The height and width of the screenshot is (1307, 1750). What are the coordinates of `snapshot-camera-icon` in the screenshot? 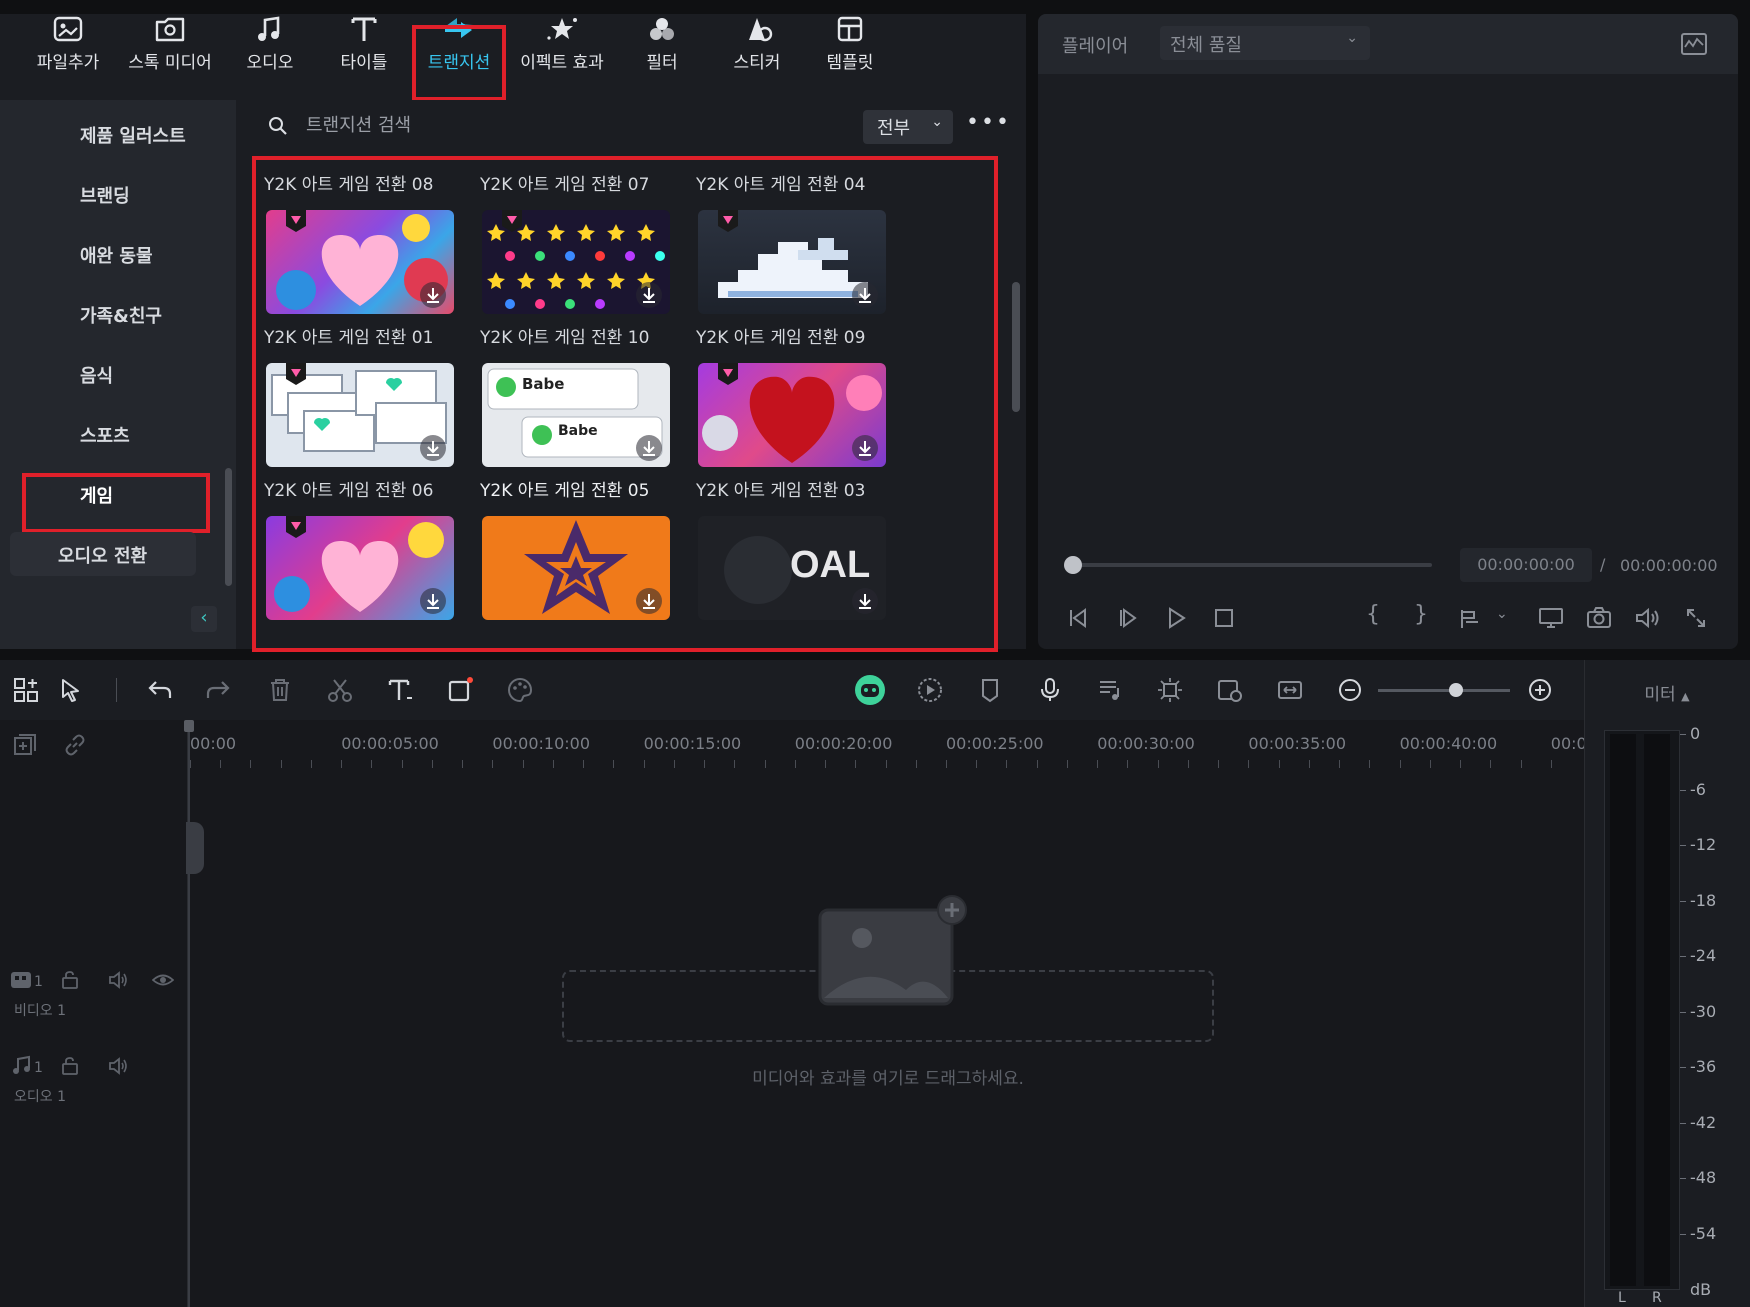 It's located at (1599, 618).